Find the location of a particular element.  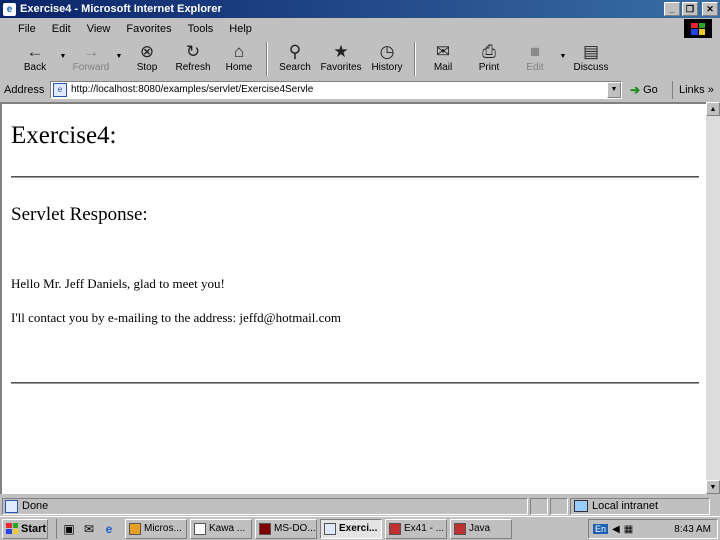

menu-tools: Tools is located at coordinates (201, 29).